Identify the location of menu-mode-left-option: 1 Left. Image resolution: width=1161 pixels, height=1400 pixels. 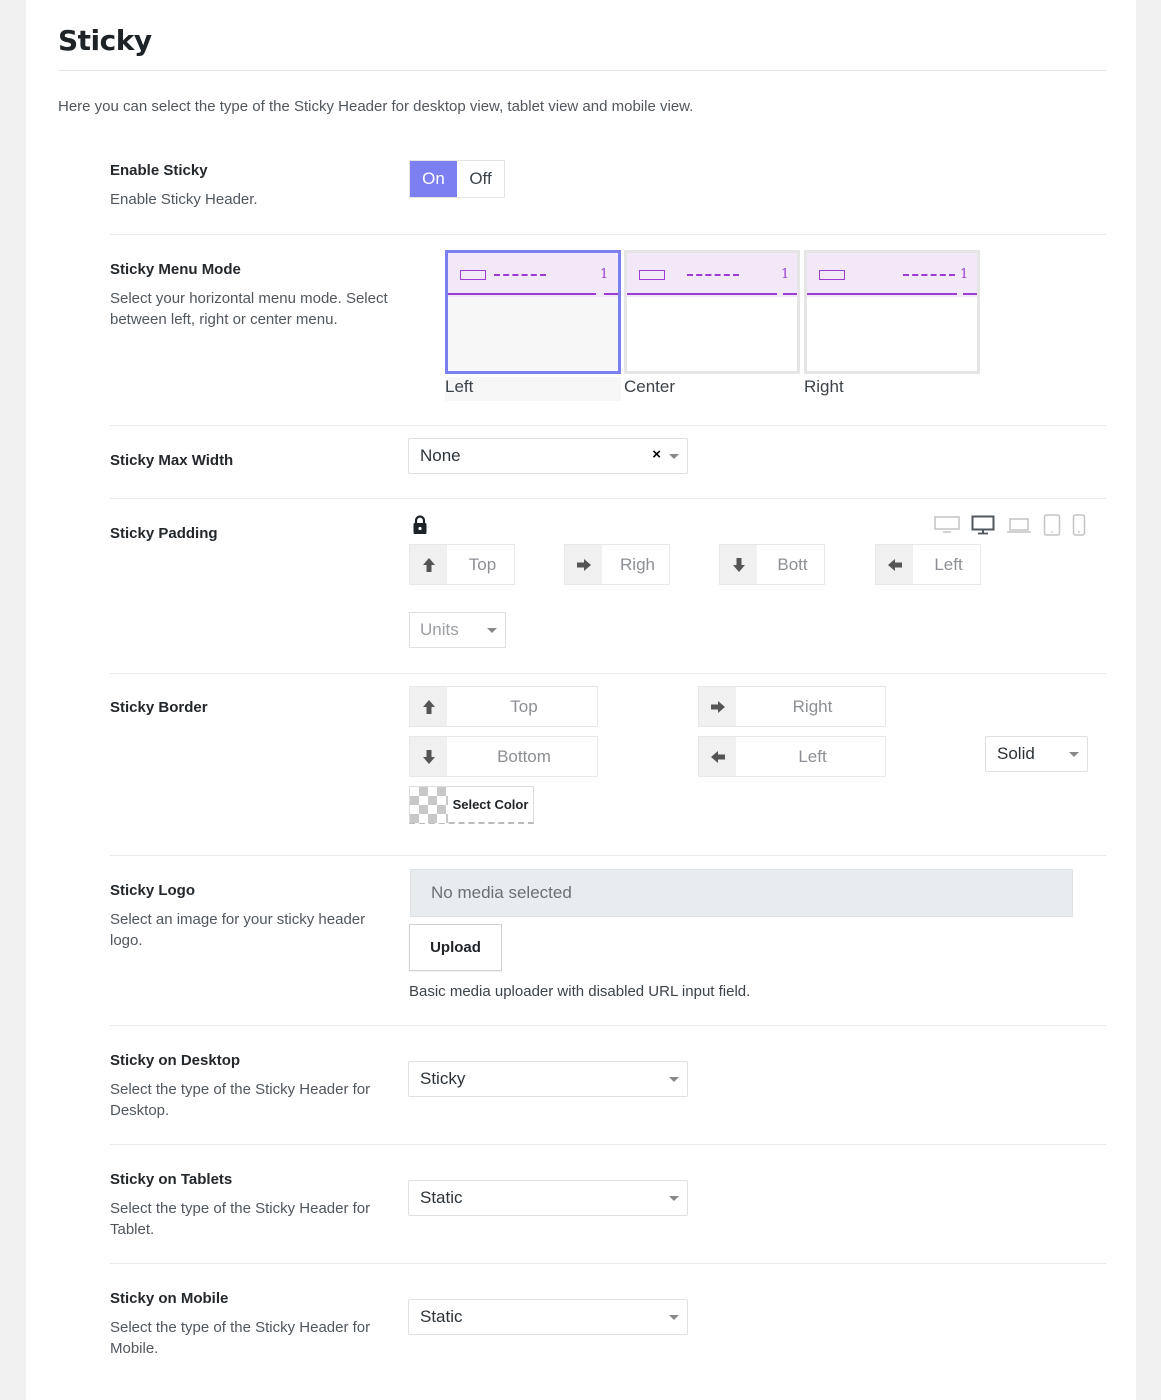
(533, 325).